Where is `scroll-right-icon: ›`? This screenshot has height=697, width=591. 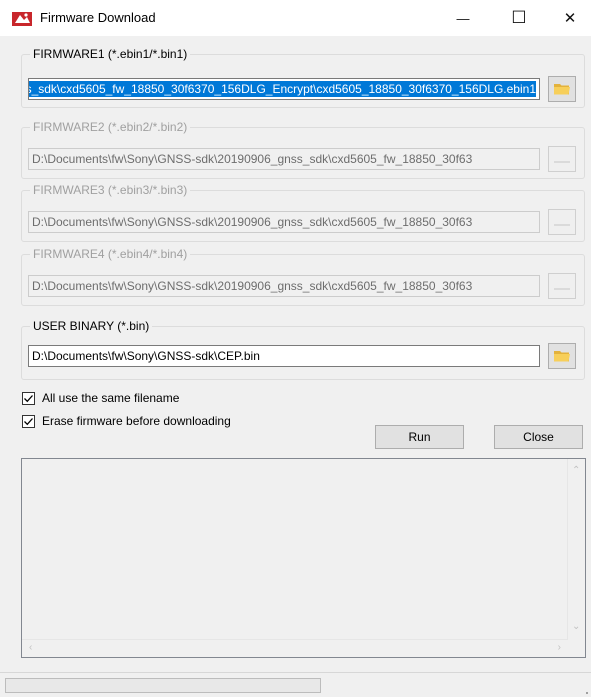 scroll-right-icon: › is located at coordinates (559, 647).